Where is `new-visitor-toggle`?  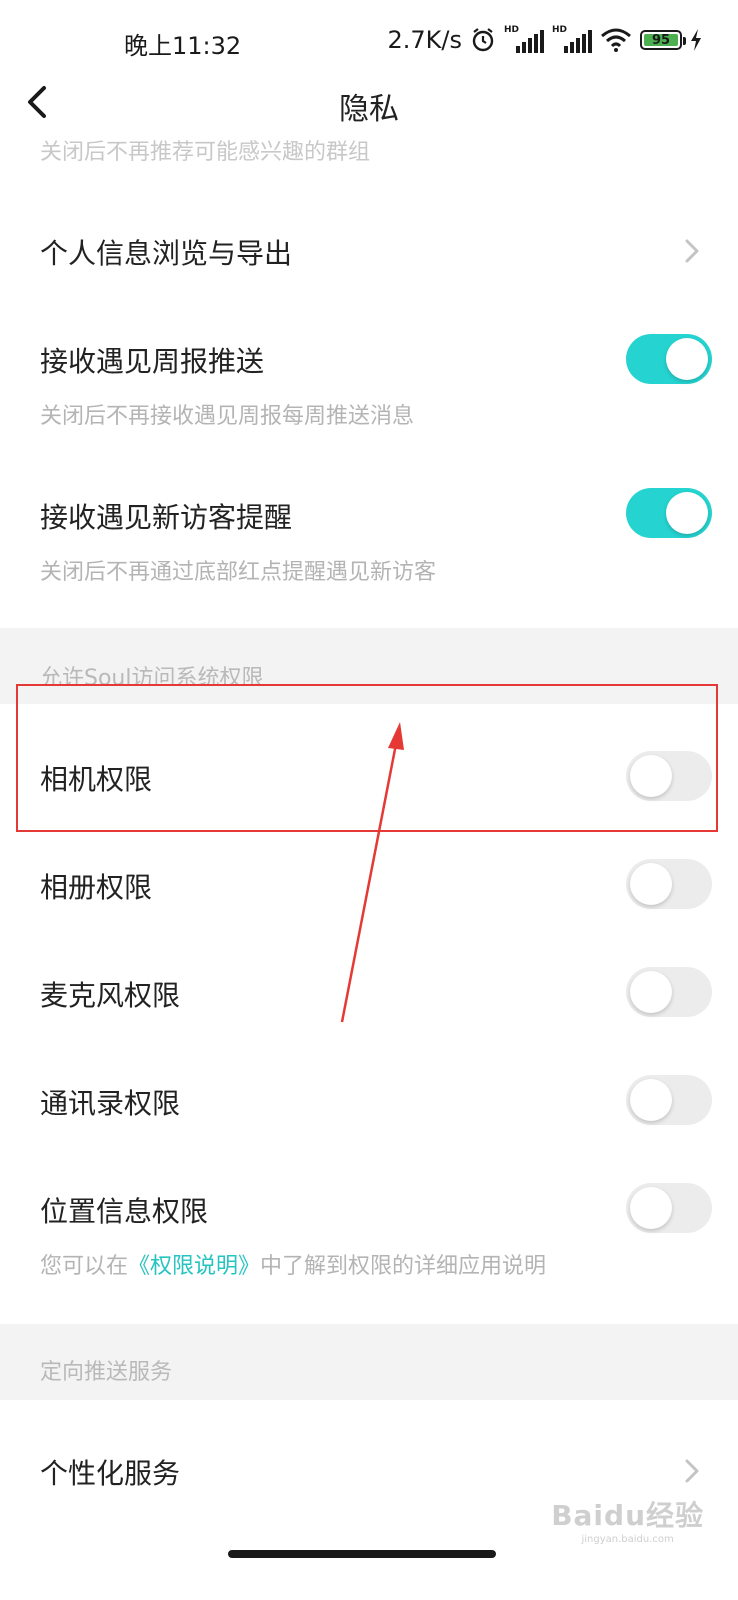 new-visitor-toggle is located at coordinates (669, 513).